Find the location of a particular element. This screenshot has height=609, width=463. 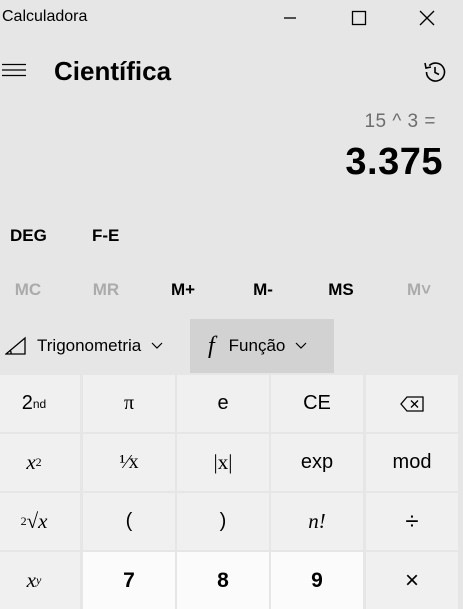

function-toolbar: Trigonometria f Função is located at coordinates (231, 346).